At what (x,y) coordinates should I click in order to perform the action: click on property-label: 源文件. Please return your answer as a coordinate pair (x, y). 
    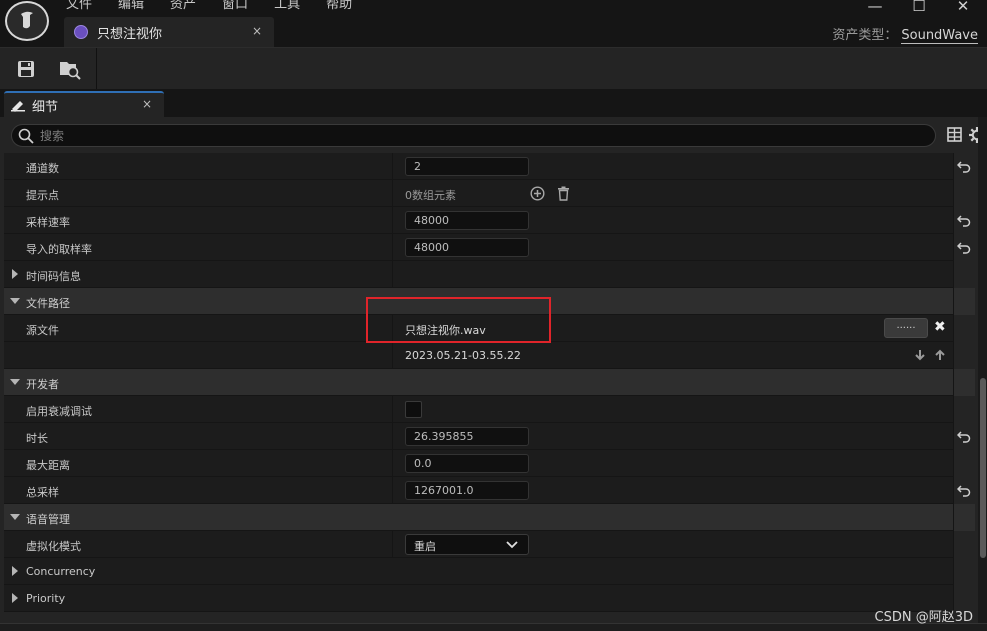
    Looking at the image, I should click on (42, 330).